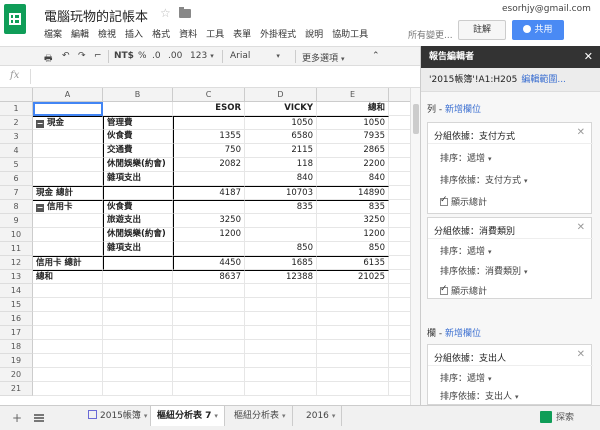 This screenshot has height=430, width=600. What do you see at coordinates (242, 33) in the screenshot?
I see `menu-form: 表單` at bounding box center [242, 33].